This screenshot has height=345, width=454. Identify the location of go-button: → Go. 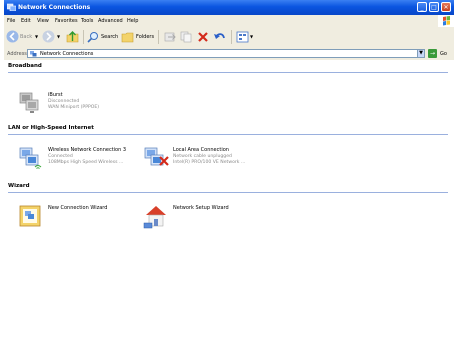
(441, 53).